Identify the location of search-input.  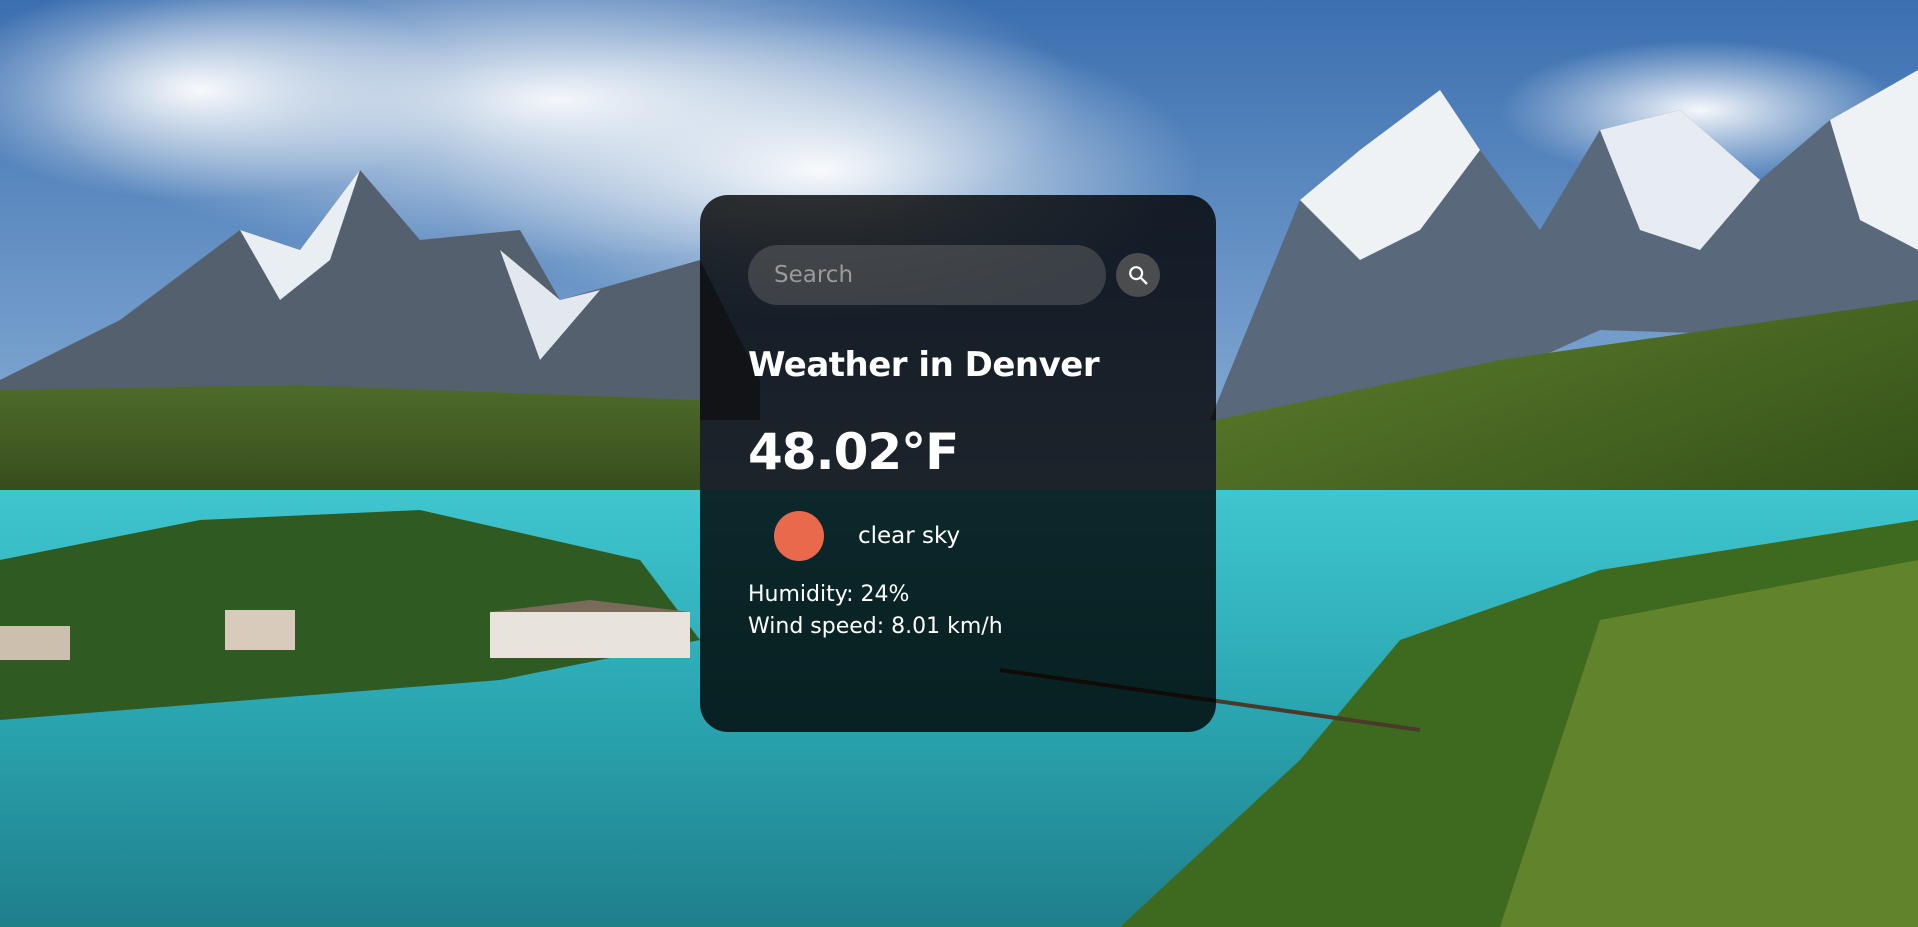
(927, 275).